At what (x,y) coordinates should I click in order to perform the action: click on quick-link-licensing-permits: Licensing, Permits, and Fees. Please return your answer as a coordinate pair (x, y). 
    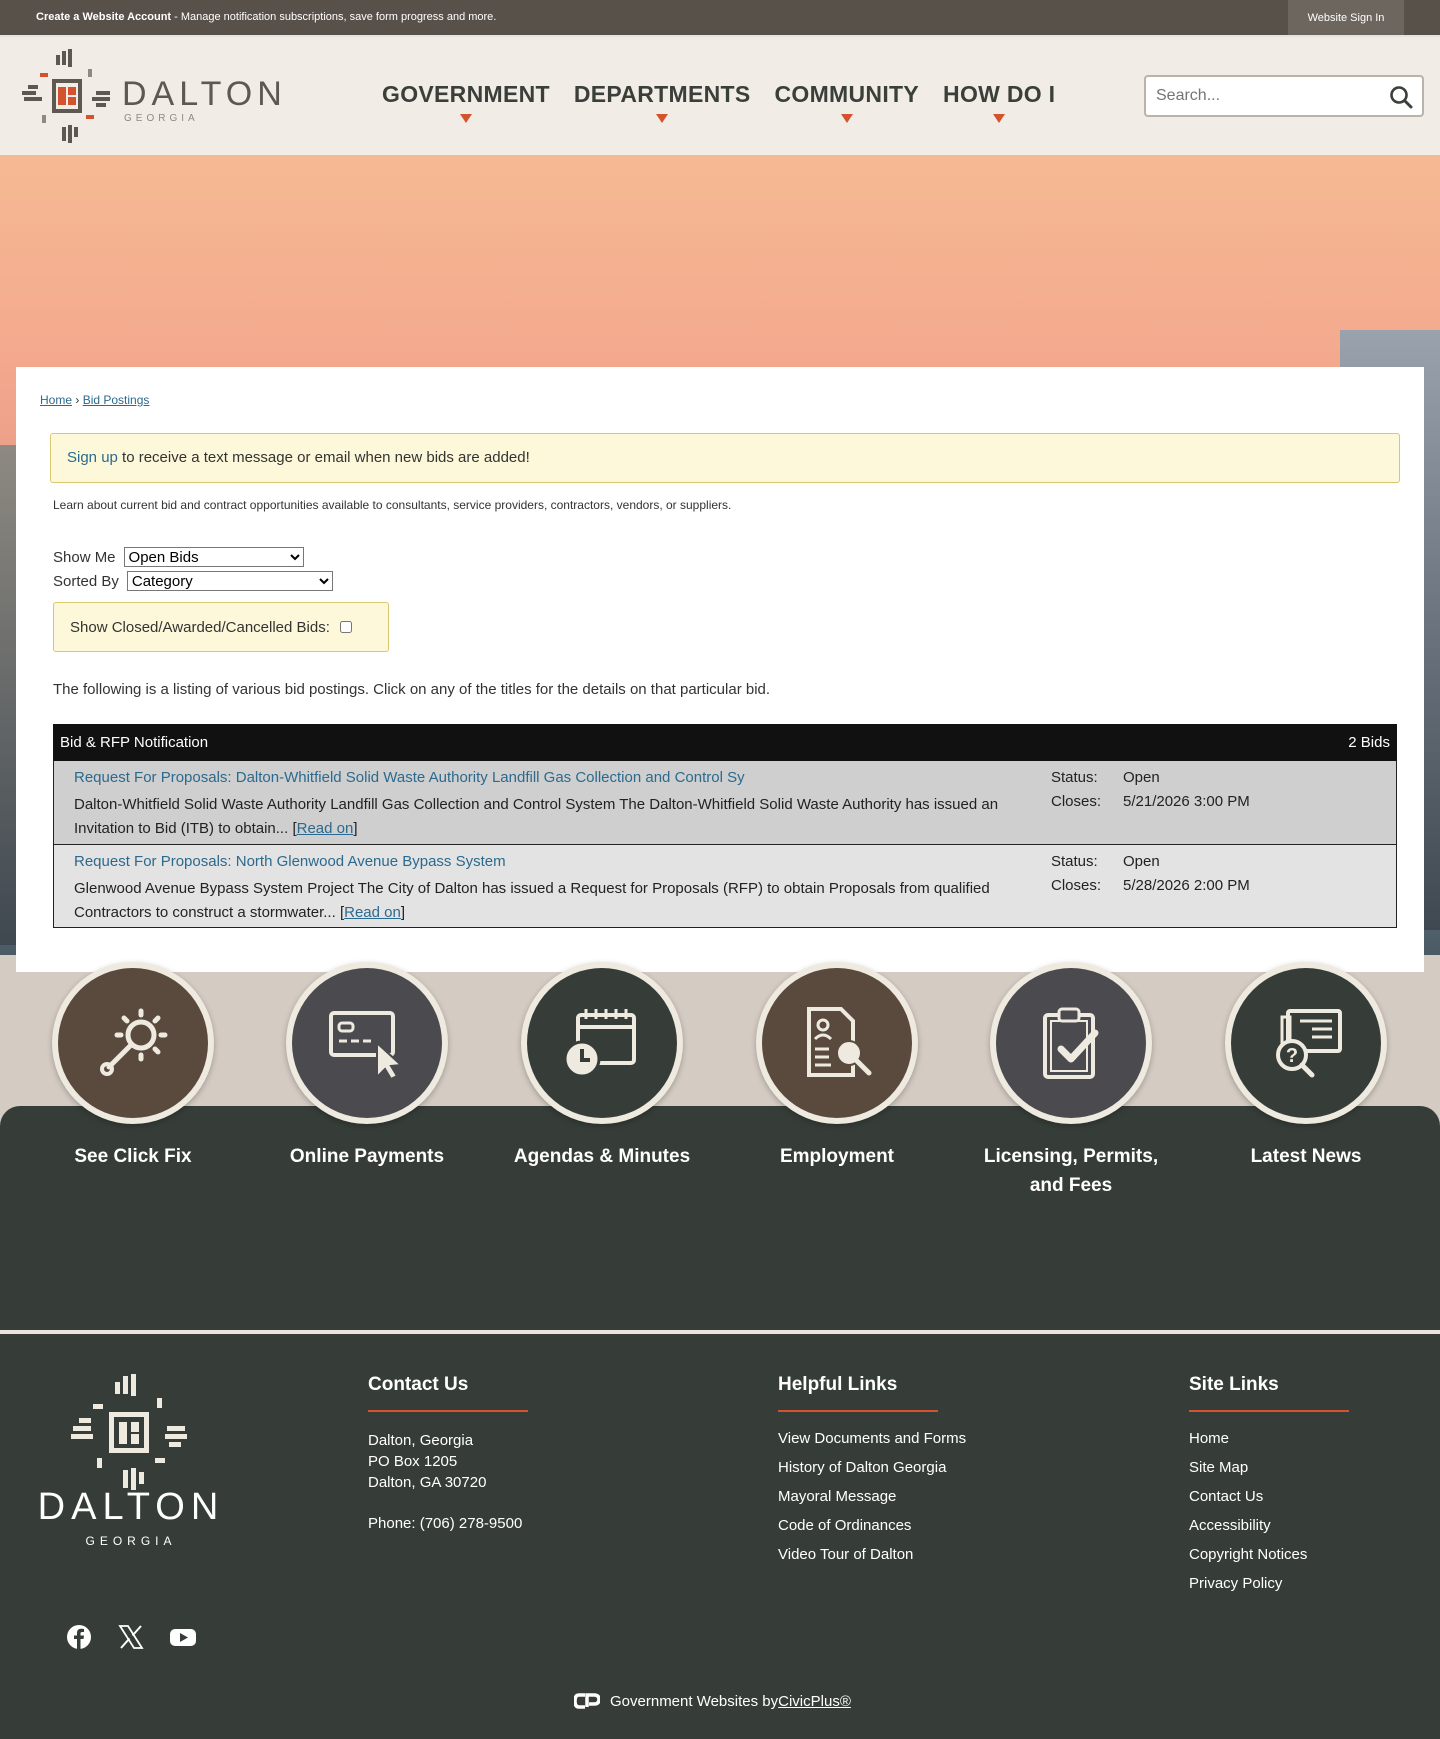
    Looking at the image, I should click on (1071, 1081).